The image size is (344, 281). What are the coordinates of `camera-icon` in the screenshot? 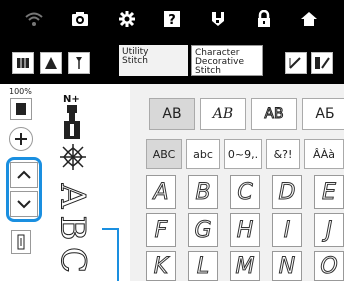 It's located at (80, 19).